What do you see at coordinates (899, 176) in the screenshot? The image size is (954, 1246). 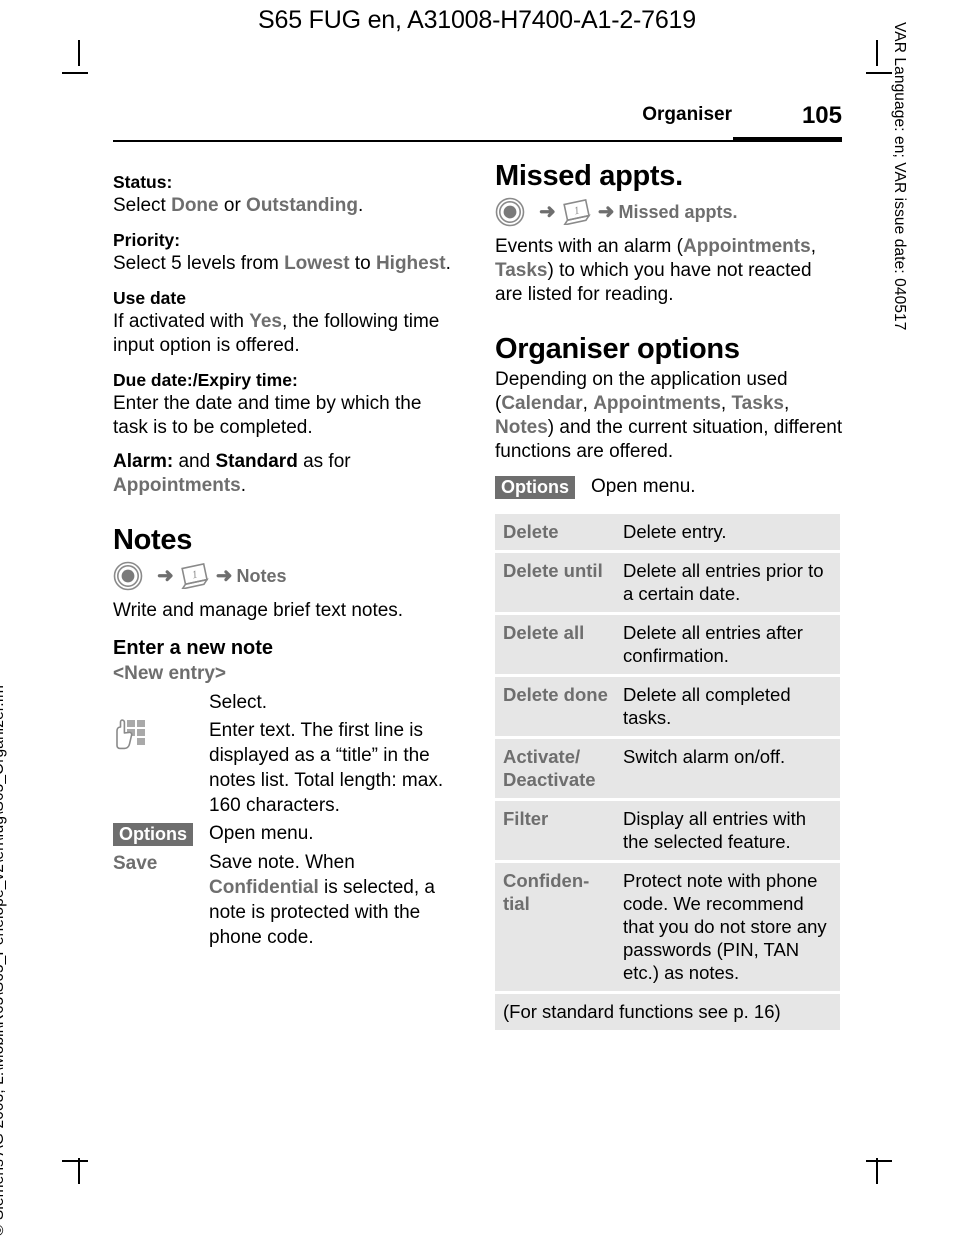 I see `margin-note-right: VAR Language: en; VAR issue date: 040517` at bounding box center [899, 176].